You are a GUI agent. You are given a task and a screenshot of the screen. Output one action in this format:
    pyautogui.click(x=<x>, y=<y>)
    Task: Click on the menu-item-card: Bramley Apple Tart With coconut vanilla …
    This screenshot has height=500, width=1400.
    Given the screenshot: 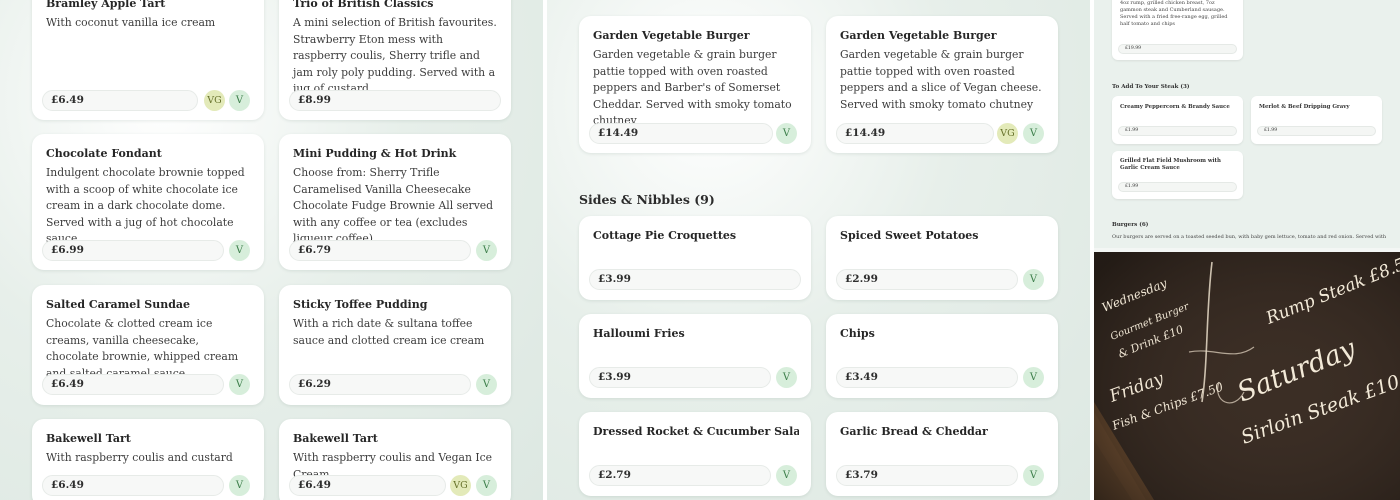 What is the action you would take?
    pyautogui.click(x=148, y=60)
    